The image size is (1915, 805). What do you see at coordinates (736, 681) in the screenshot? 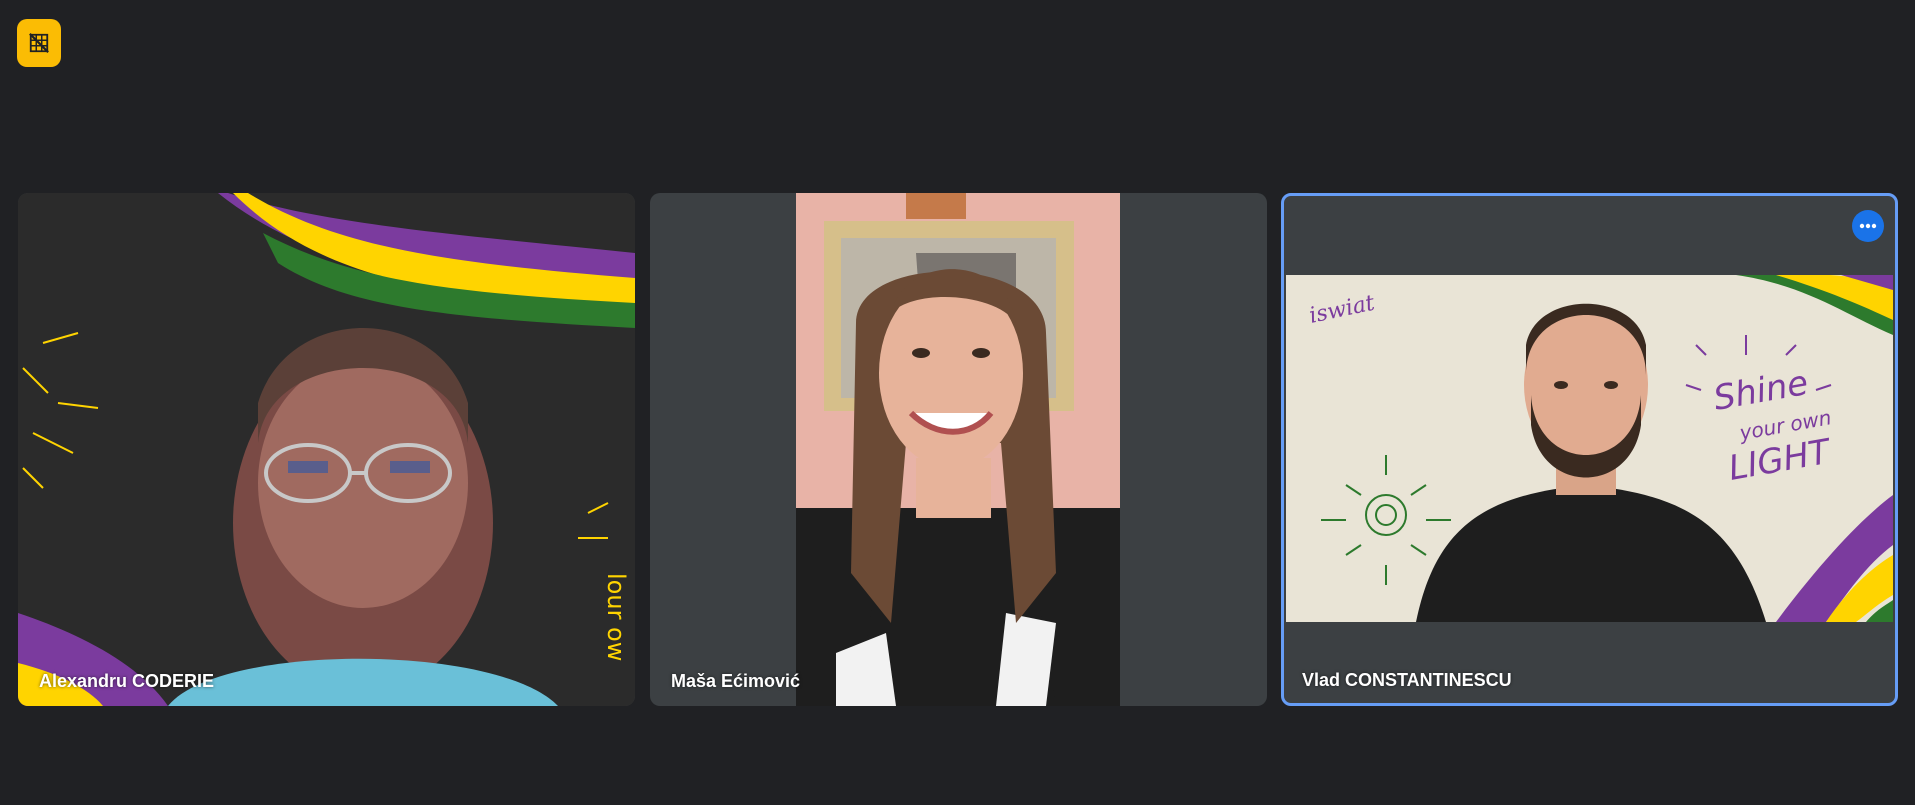
I see `participant-name: Maša Ećimović` at bounding box center [736, 681].